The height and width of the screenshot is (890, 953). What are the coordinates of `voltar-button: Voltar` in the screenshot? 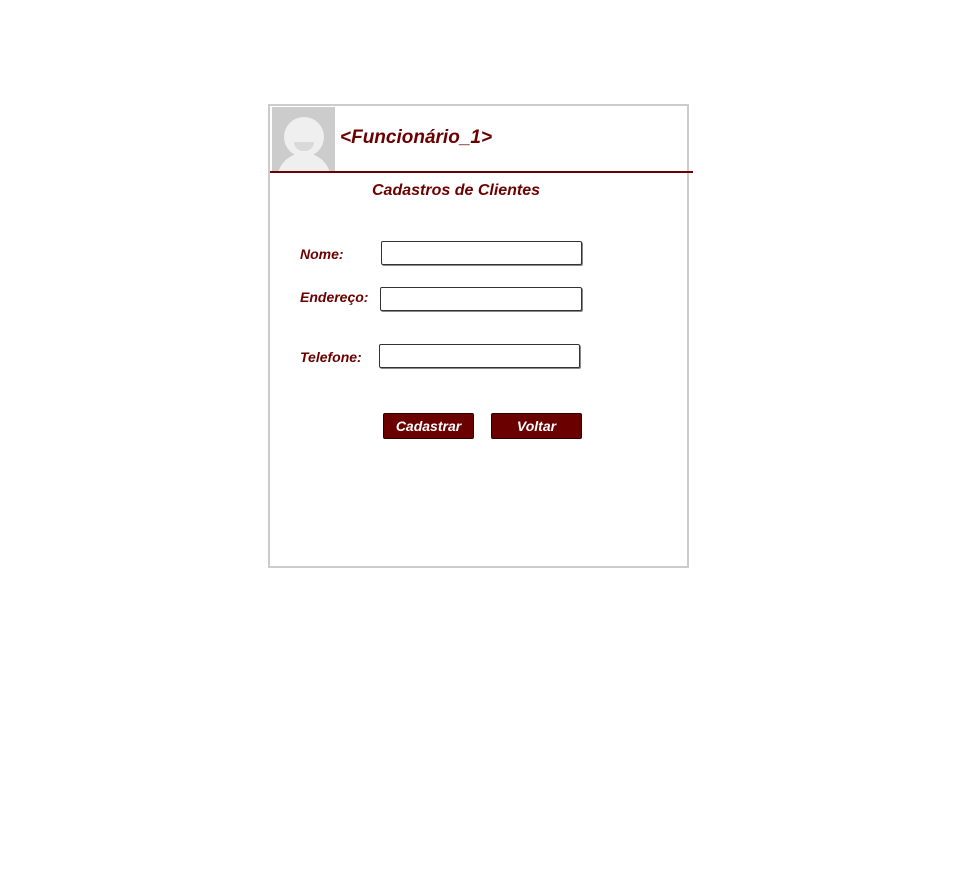 It's located at (536, 426).